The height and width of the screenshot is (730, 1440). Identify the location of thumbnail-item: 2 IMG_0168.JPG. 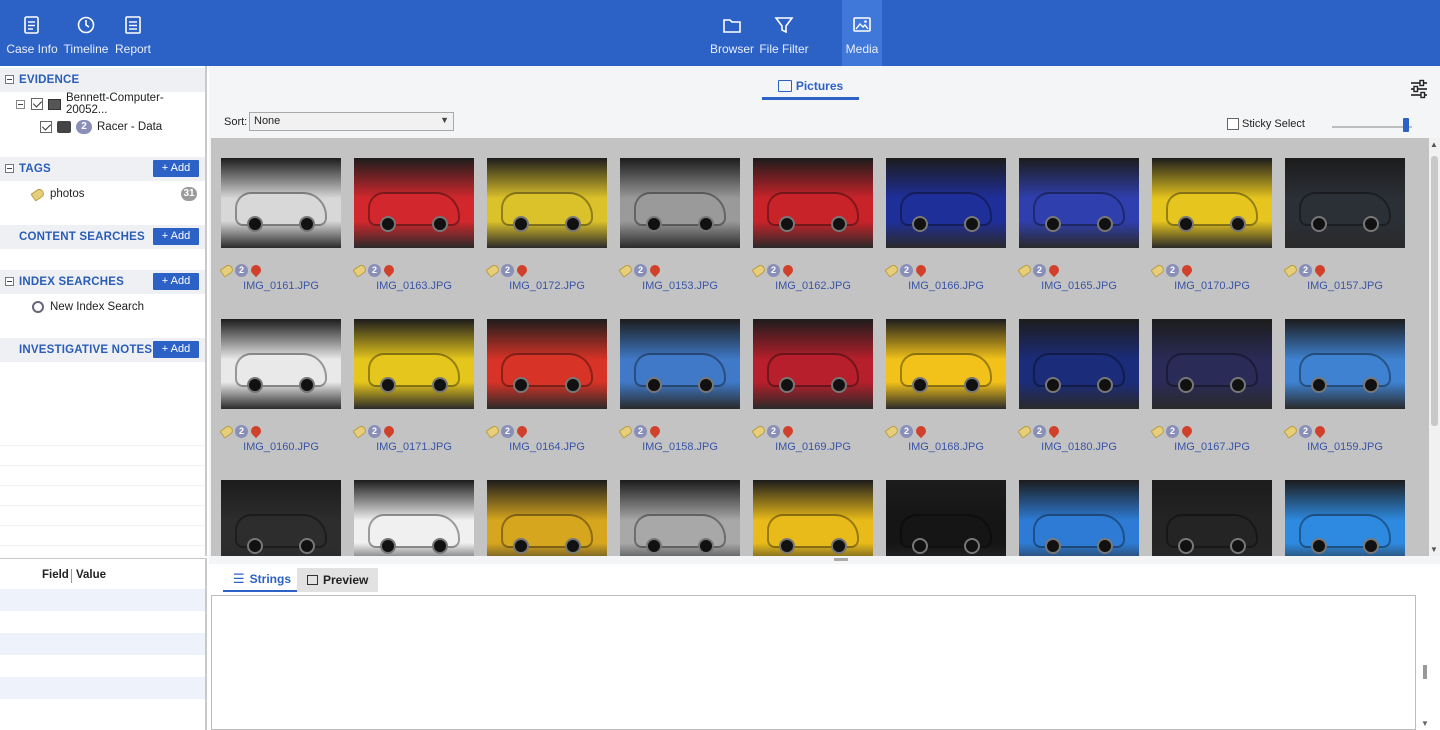
(942, 379).